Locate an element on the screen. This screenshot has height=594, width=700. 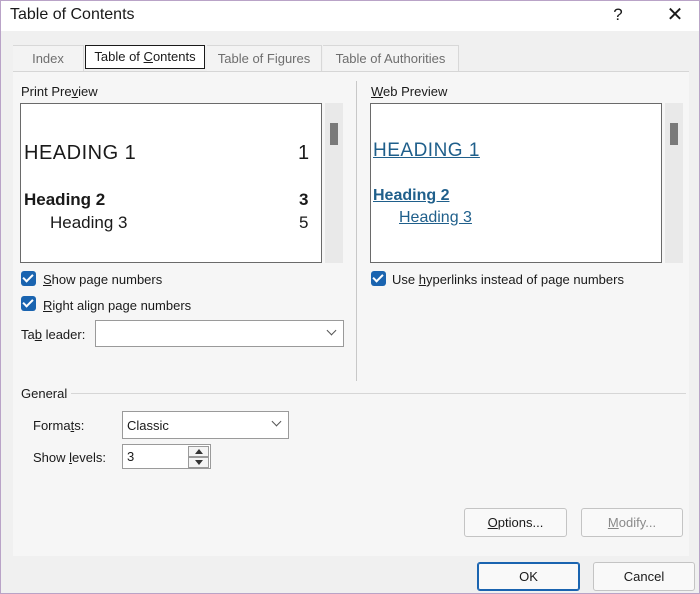
general-label: General is located at coordinates (44, 393).